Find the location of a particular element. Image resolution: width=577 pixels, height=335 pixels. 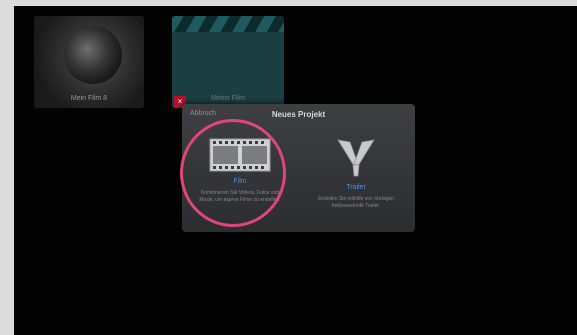

project-thumbnail: Meins Film is located at coordinates (228, 62).